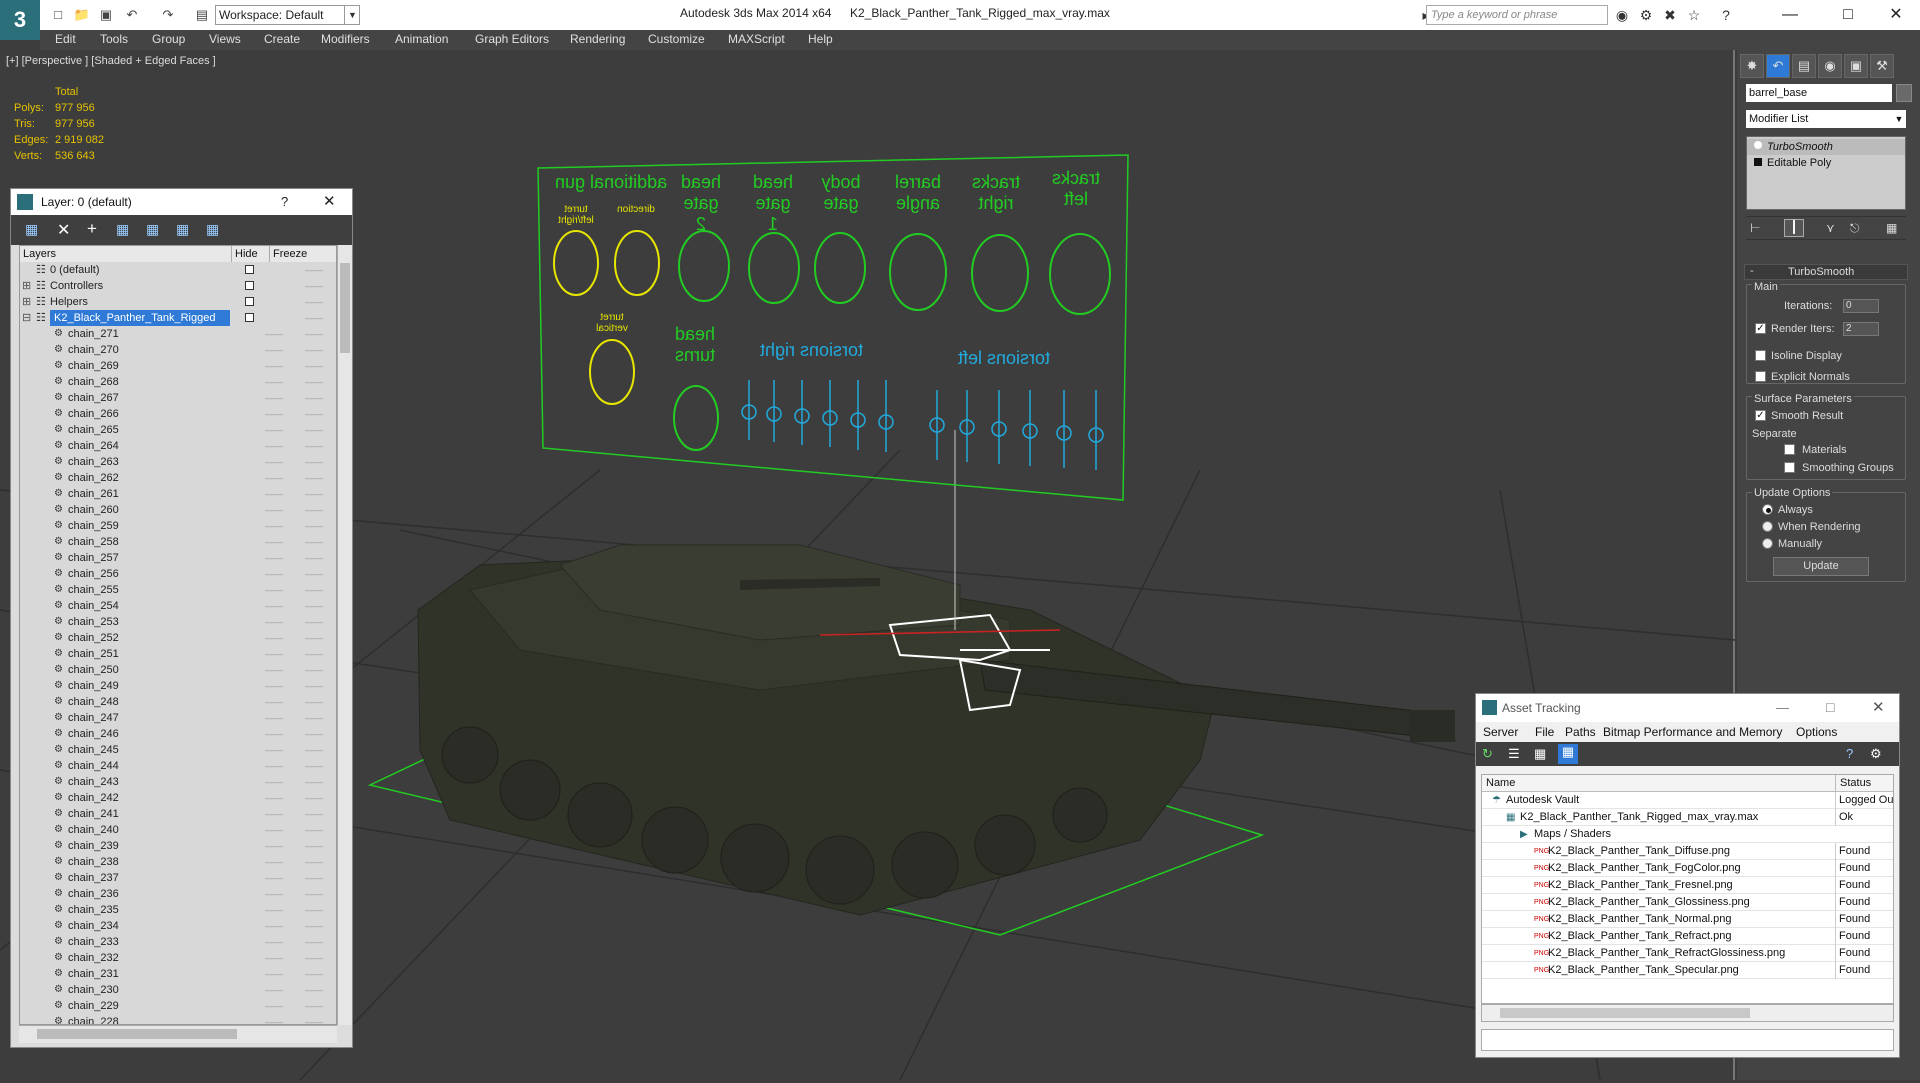  I want to click on layer-name: 0 (default), so click(75, 270).